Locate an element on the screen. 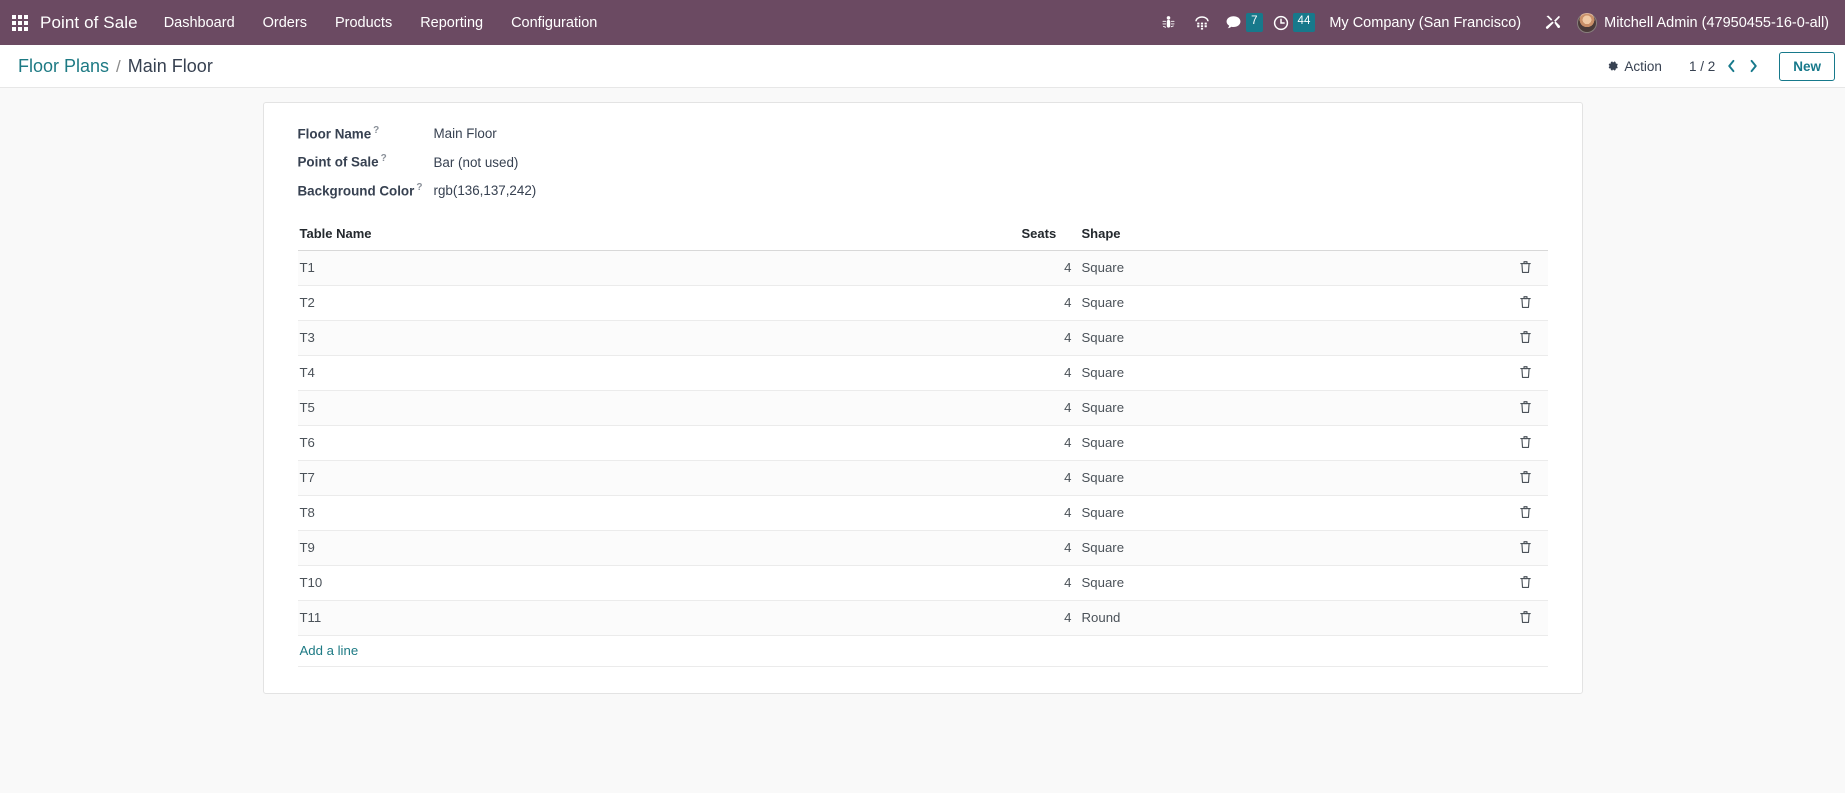 This screenshot has width=1845, height=793. column-header-shape: Shape is located at coordinates (1294, 236).